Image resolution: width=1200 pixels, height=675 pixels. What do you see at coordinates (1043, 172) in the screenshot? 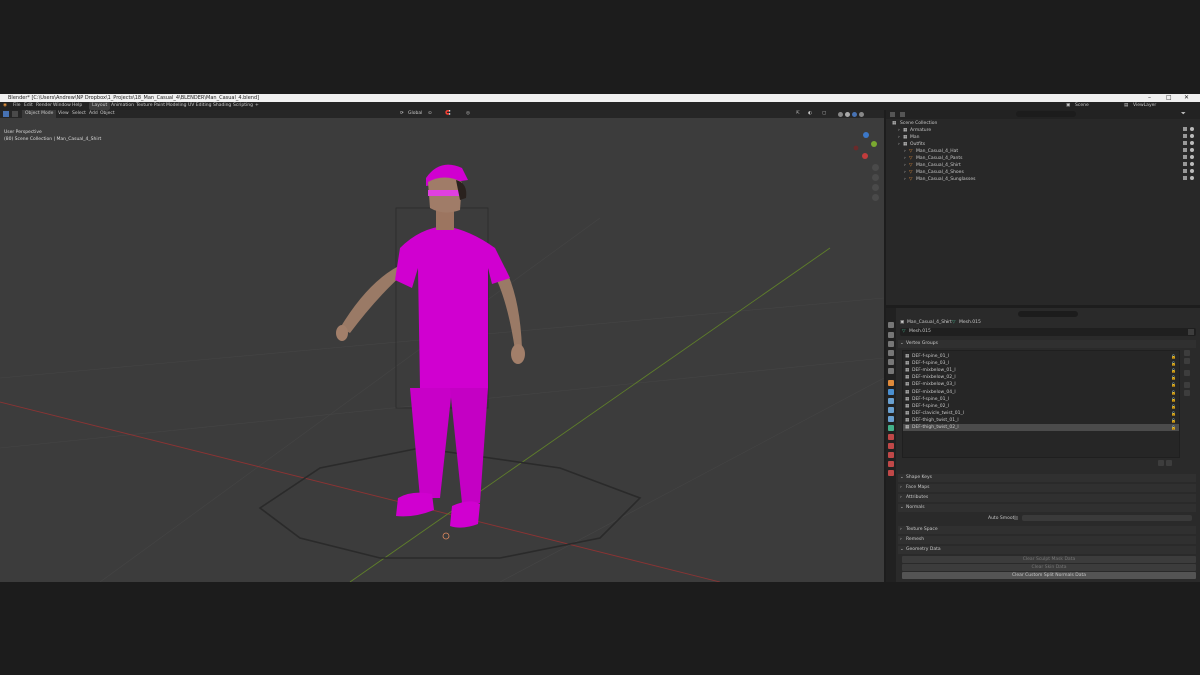
I see `outliner-row: › ▽ Man_Casual_4_Shoes` at bounding box center [1043, 172].